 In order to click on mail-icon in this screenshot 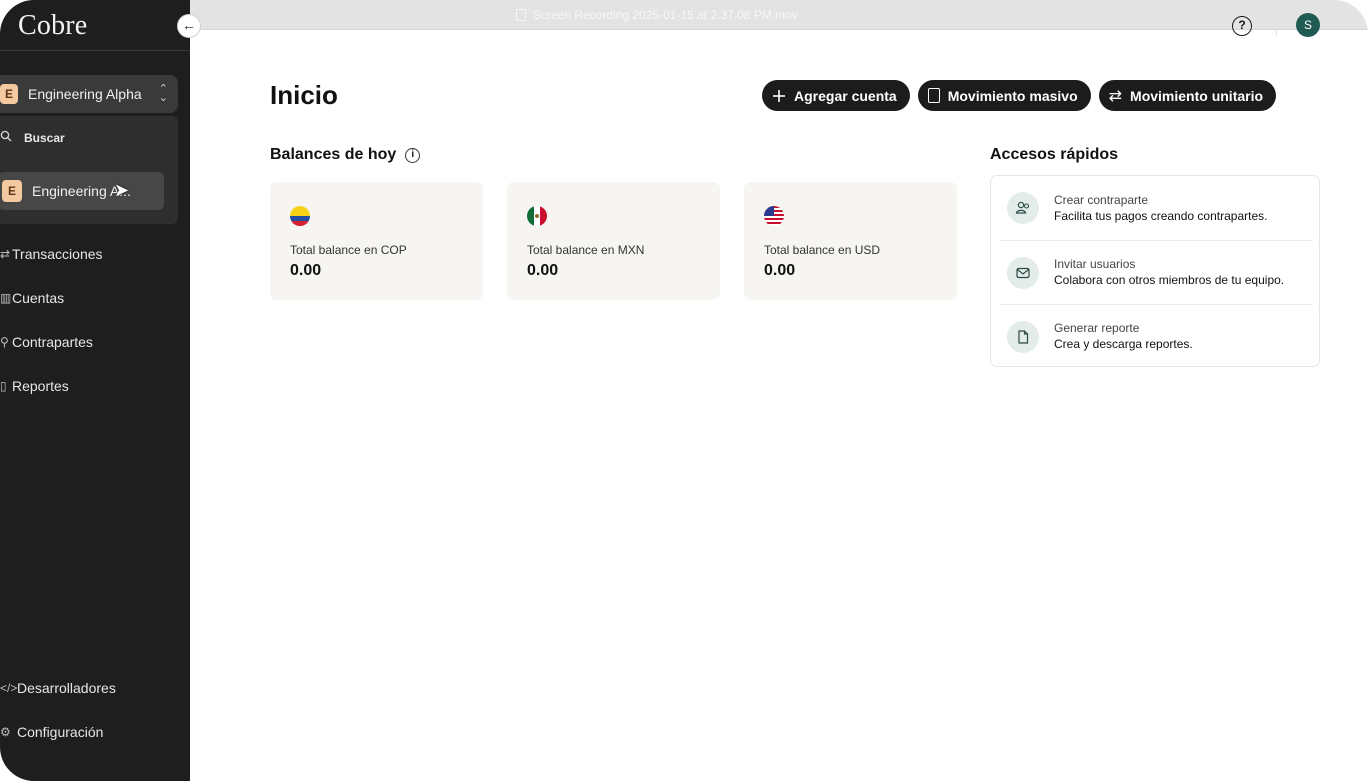, I will do `click(1023, 272)`.